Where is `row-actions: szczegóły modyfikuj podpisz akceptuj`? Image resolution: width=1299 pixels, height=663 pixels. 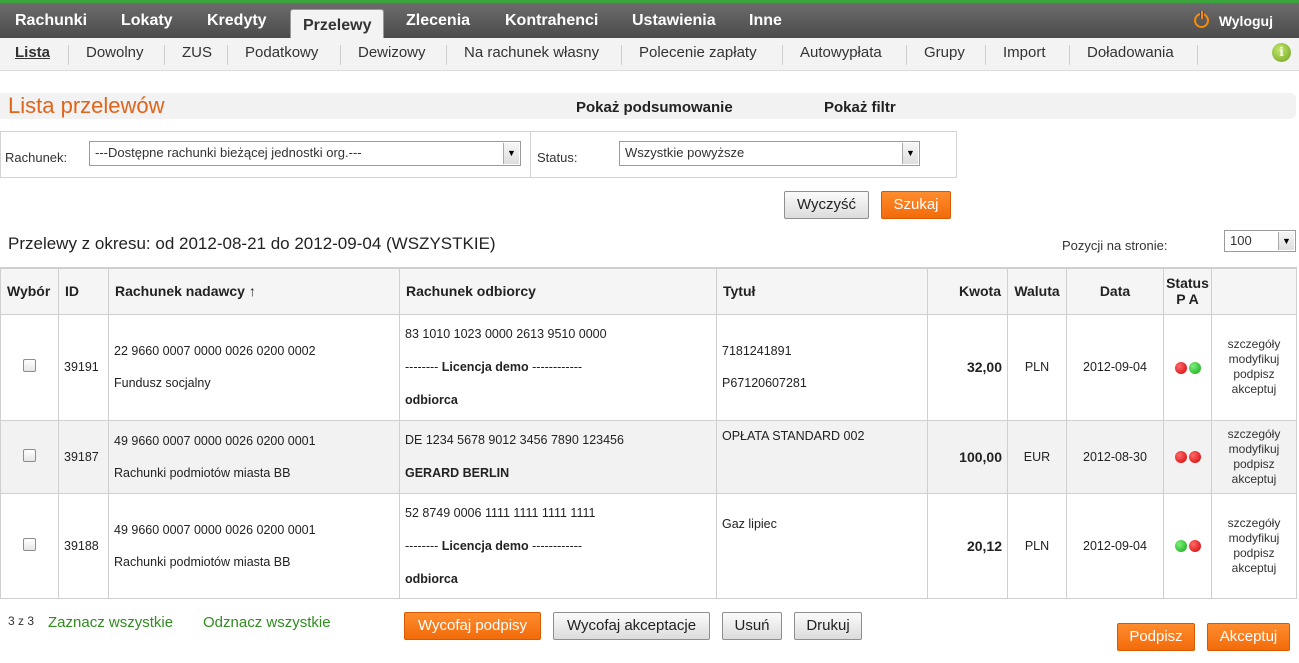 row-actions: szczegóły modyfikuj podpisz akceptuj is located at coordinates (1254, 367).